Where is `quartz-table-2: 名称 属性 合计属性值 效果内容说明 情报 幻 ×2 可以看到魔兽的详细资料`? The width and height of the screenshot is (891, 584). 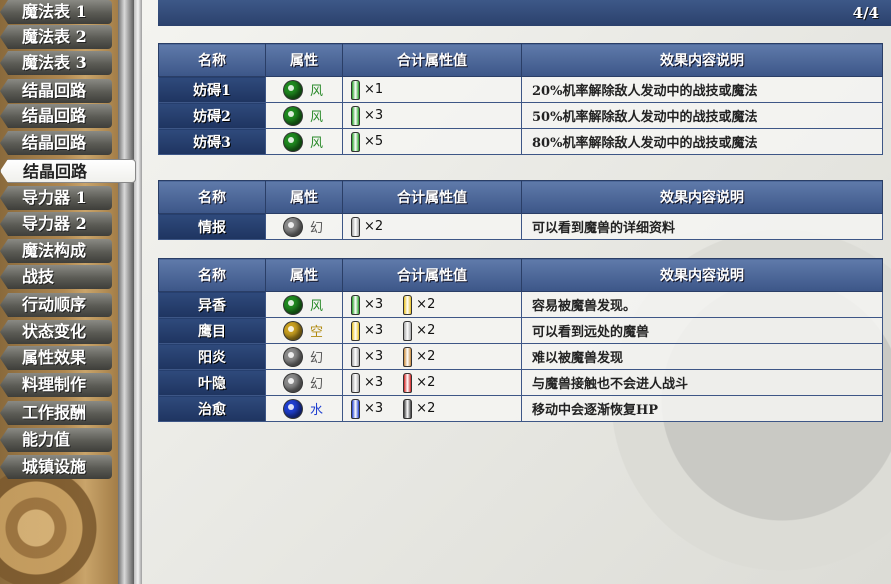
quartz-table-2: 名称 属性 合计属性值 效果内容说明 情报 幻 ×2 可以看到魔兽的详细资料 is located at coordinates (520, 210).